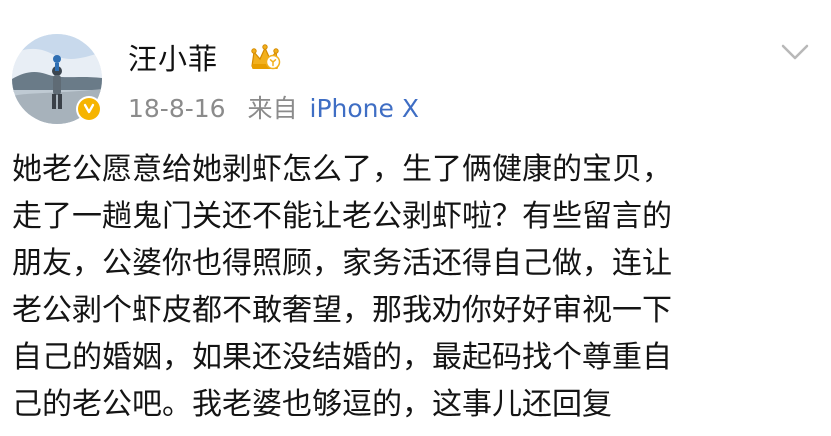  I want to click on content-line-6: 己的老公吧。我老婆也够逗的，这事儿还回复, so click(312, 404).